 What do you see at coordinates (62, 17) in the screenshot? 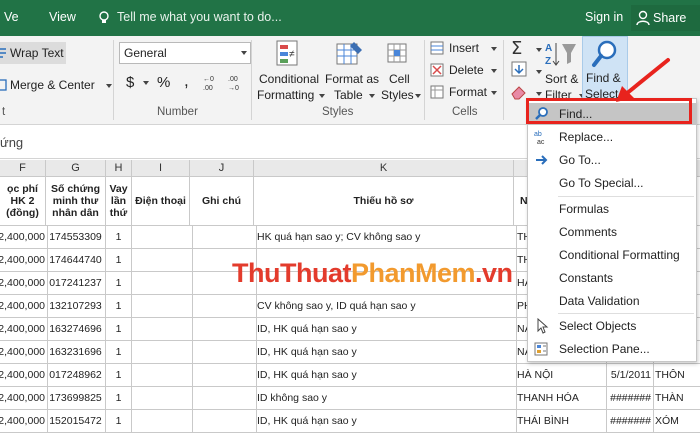
I see `tab-view: View` at bounding box center [62, 17].